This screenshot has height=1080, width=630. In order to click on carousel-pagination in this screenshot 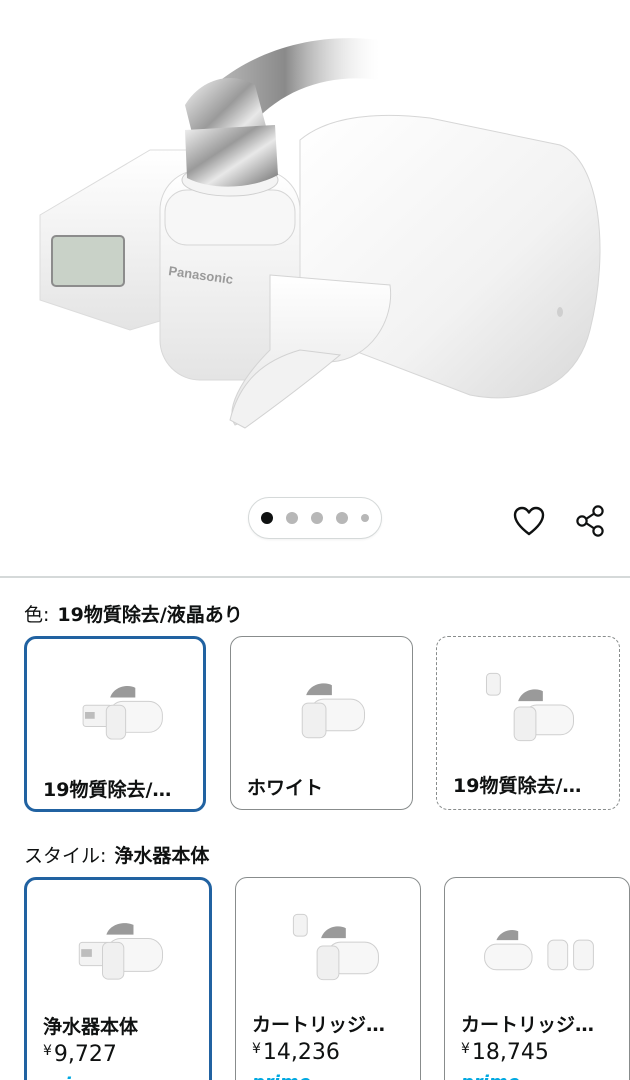, I will do `click(315, 518)`.